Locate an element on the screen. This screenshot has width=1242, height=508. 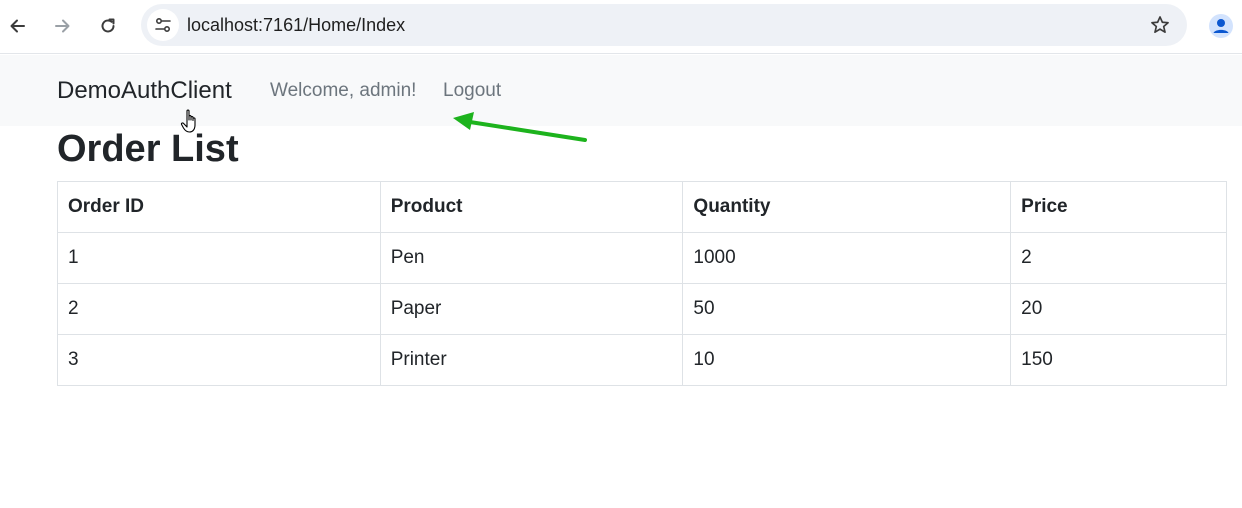
table-row: 2 Paper 50 20 is located at coordinates (642, 309).